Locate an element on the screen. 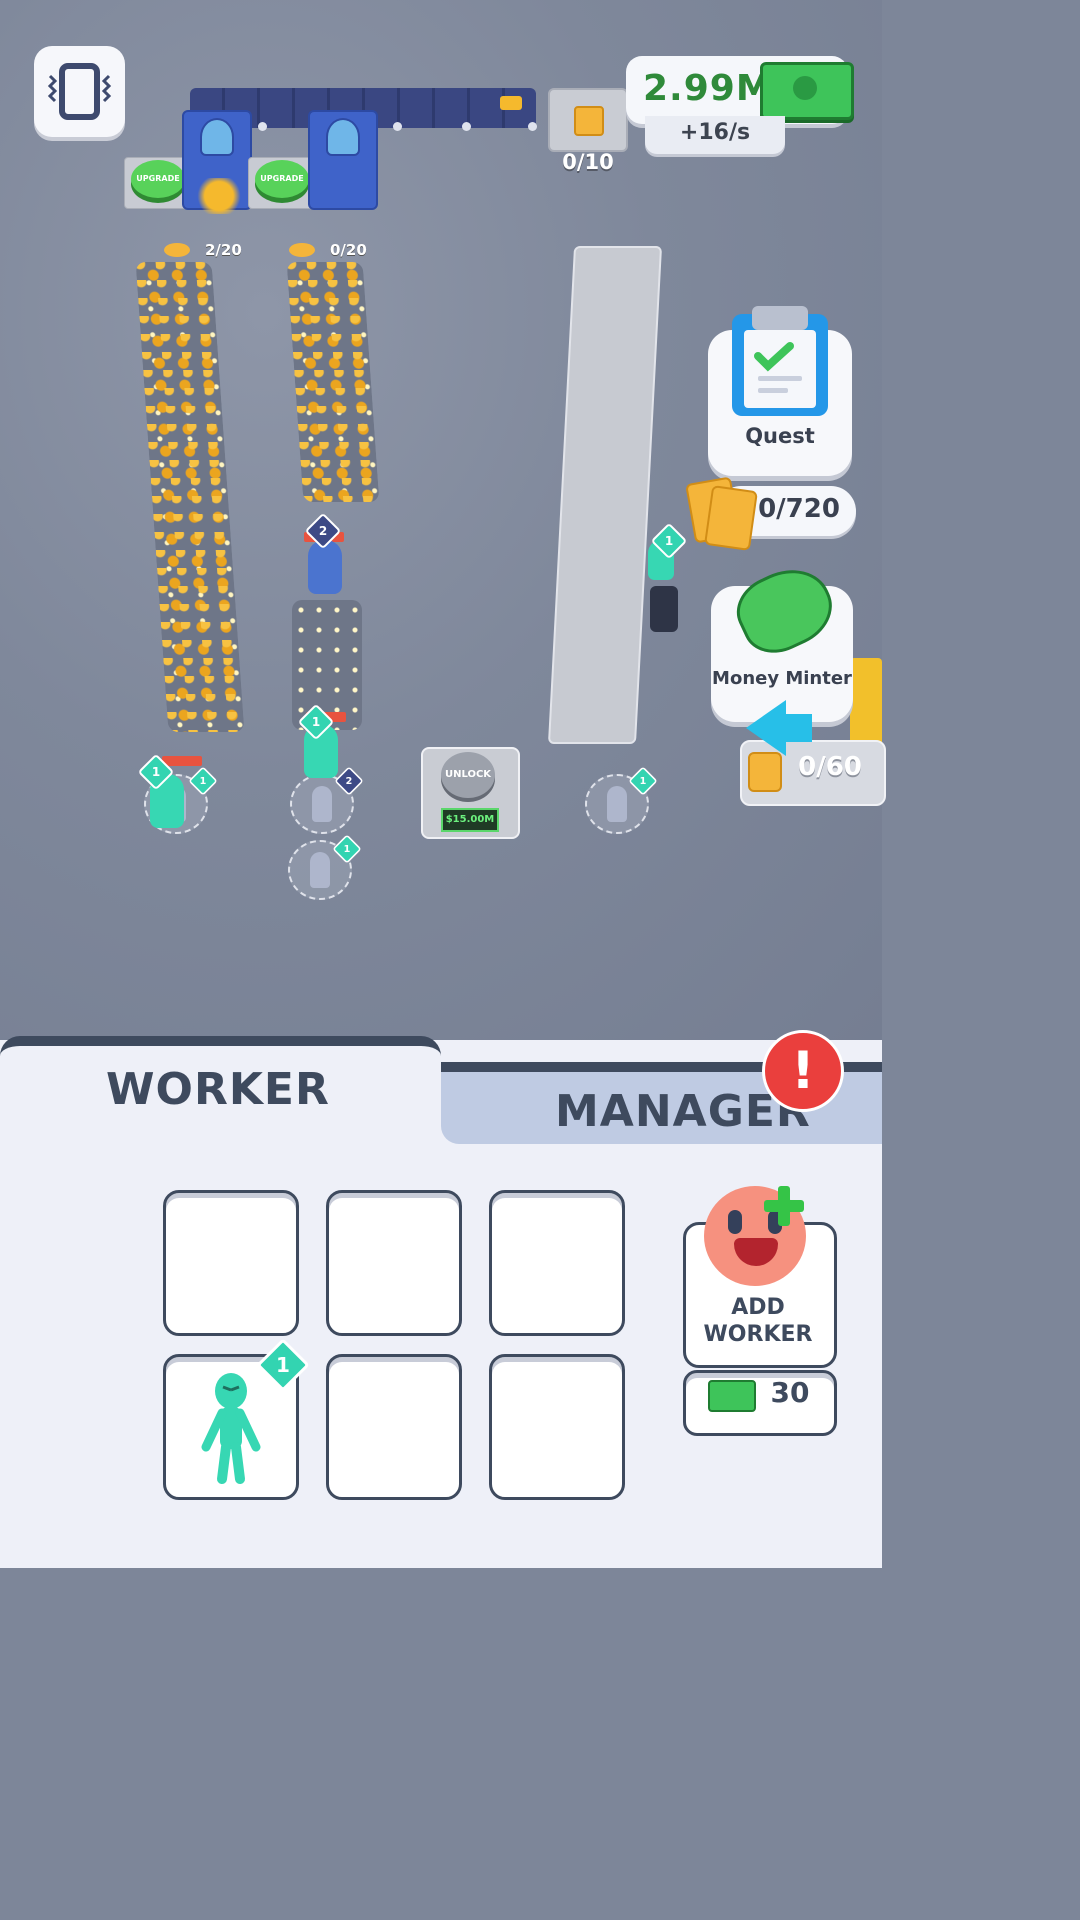  lane-1-count: 2/20 is located at coordinates (223, 250).